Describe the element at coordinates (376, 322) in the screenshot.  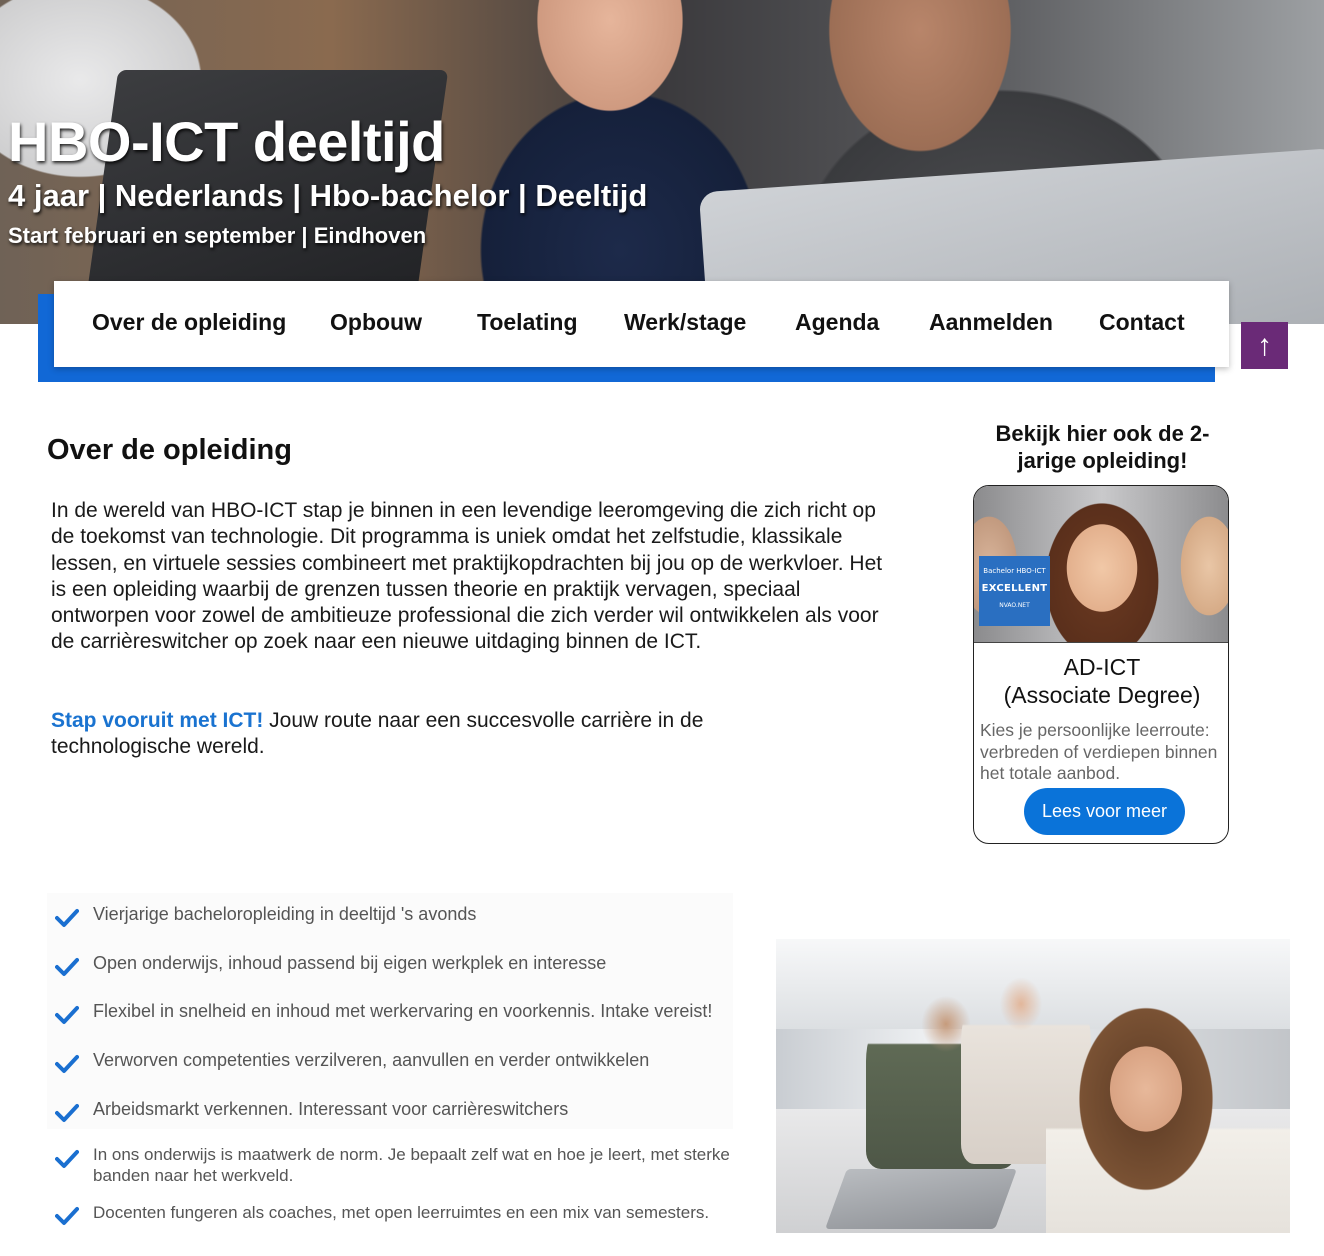
I see `nav-item-opbouw: Opbouw` at that location.